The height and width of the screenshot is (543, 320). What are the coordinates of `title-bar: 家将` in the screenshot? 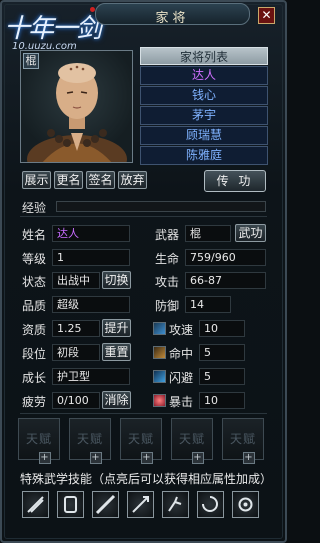 It's located at (172, 14).